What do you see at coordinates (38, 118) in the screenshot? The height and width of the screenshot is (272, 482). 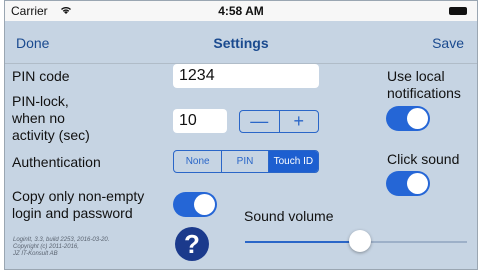 I see `pin-lock-label-line2: when no` at bounding box center [38, 118].